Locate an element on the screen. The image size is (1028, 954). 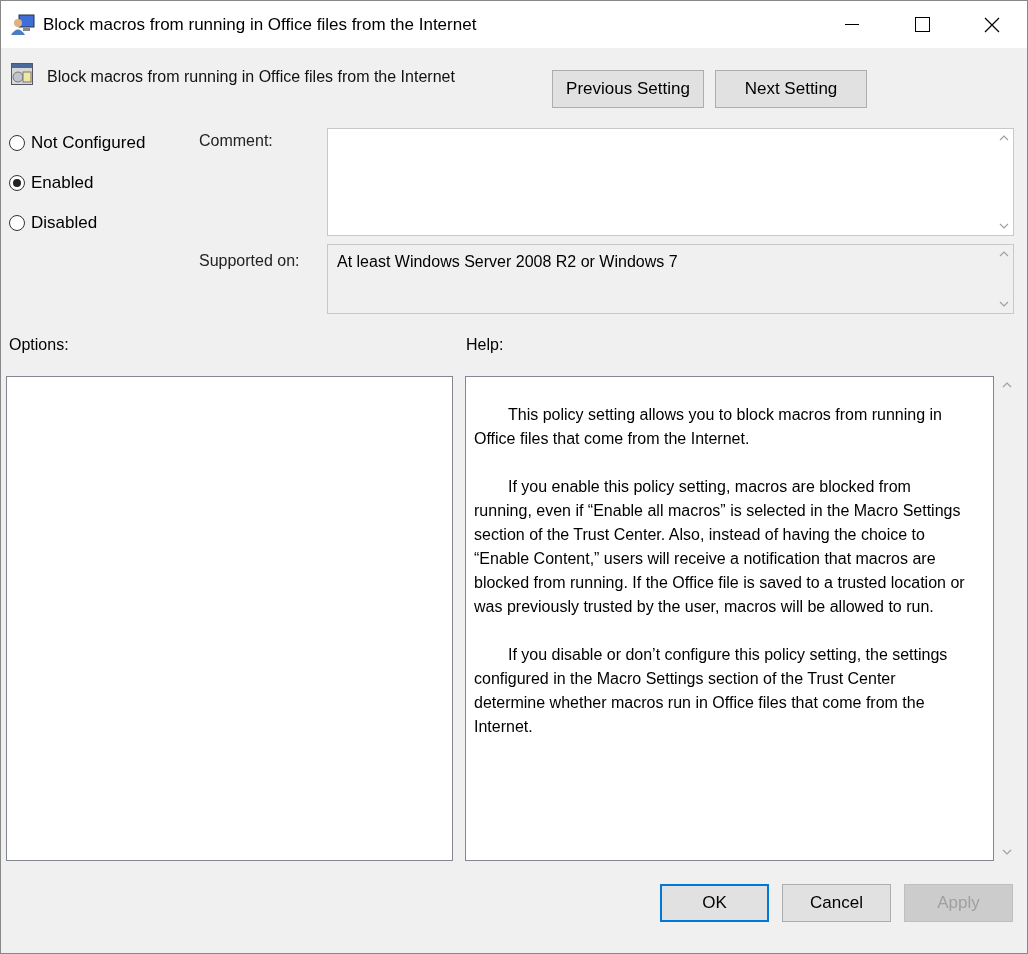
help-label: Help: is located at coordinates (485, 345).